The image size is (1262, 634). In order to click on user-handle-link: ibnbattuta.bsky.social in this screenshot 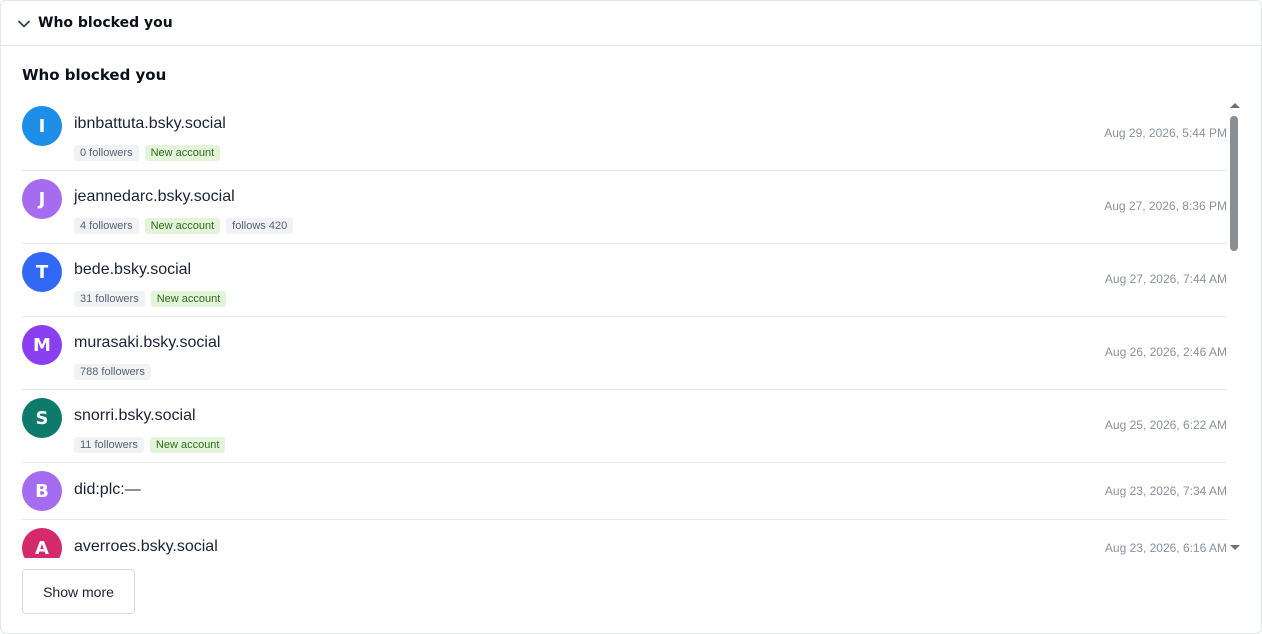, I will do `click(150, 124)`.